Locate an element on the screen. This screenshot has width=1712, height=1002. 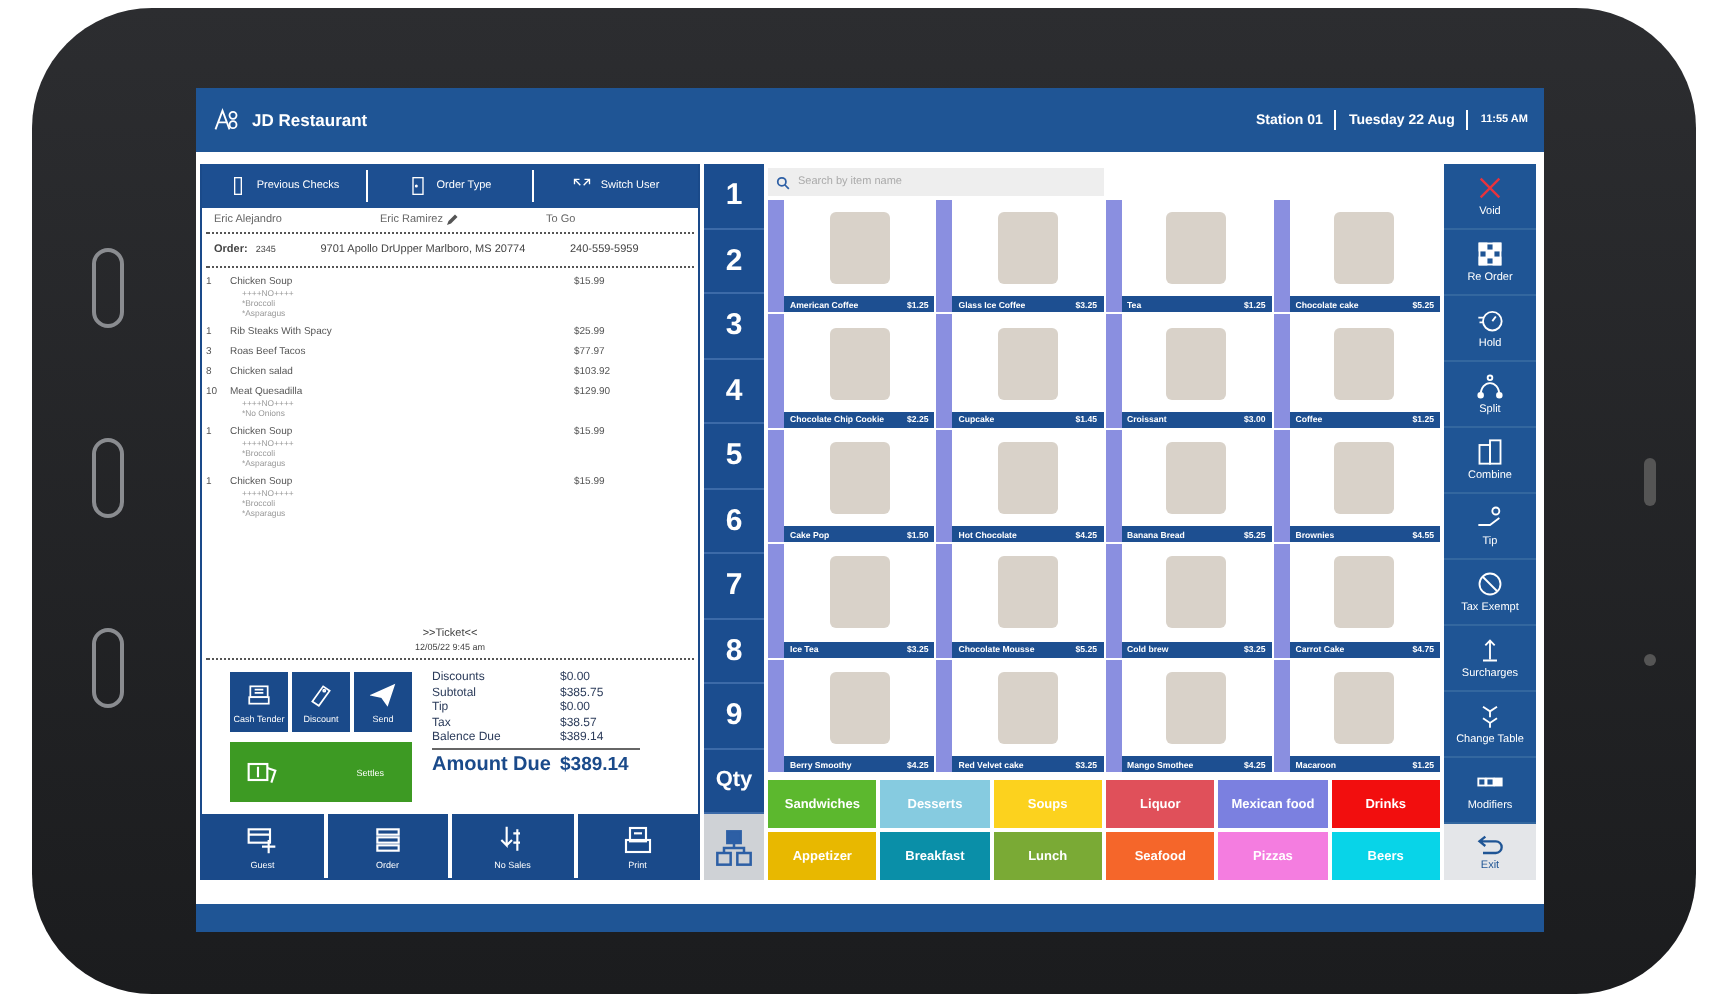
search-icon is located at coordinates (783, 182).